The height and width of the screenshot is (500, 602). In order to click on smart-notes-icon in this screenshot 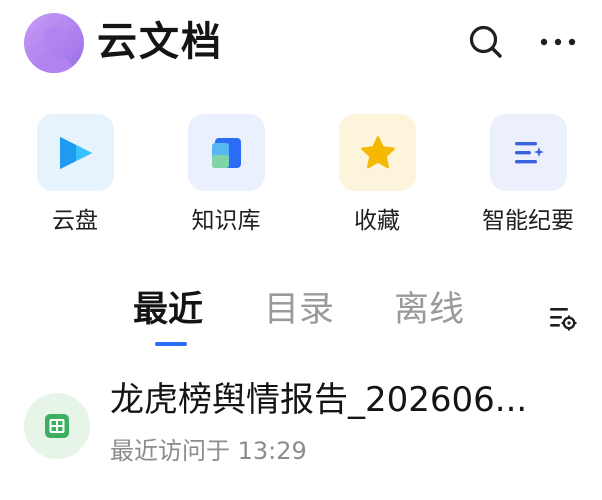, I will do `click(529, 152)`.